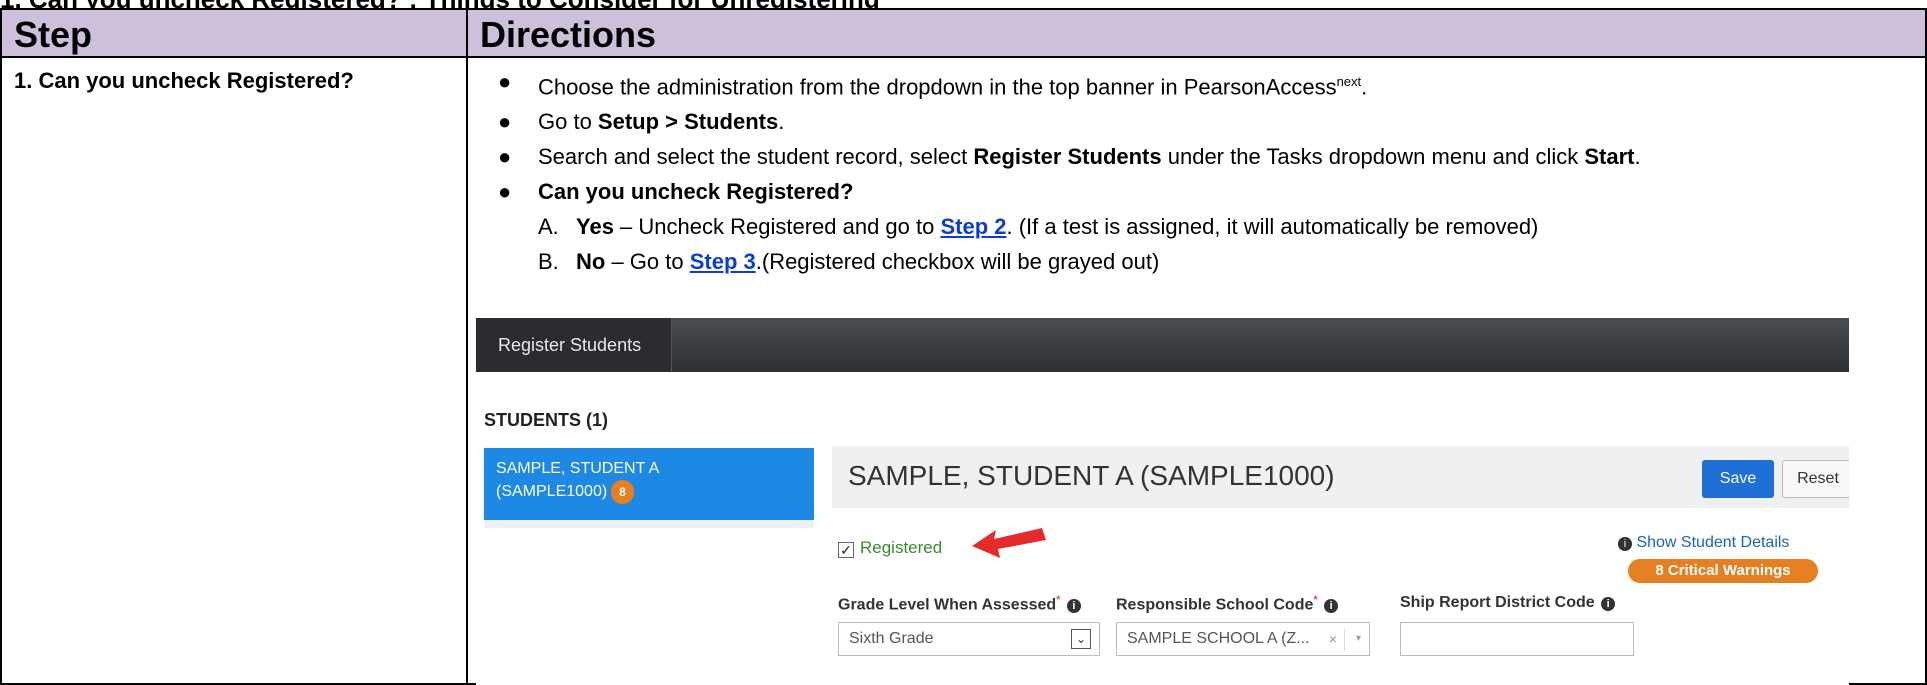  What do you see at coordinates (1723, 571) in the screenshot?
I see `critical-warnings-badge: 8 Critical Warnings` at bounding box center [1723, 571].